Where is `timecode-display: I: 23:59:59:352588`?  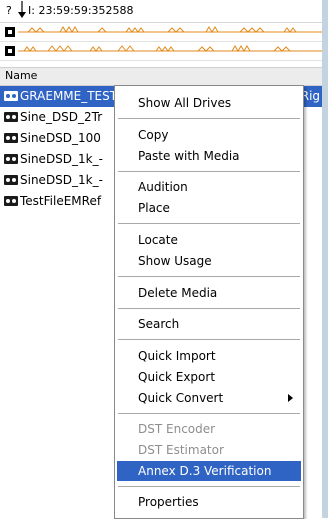
timecode-display: I: 23:59:59:352588 is located at coordinates (81, 10).